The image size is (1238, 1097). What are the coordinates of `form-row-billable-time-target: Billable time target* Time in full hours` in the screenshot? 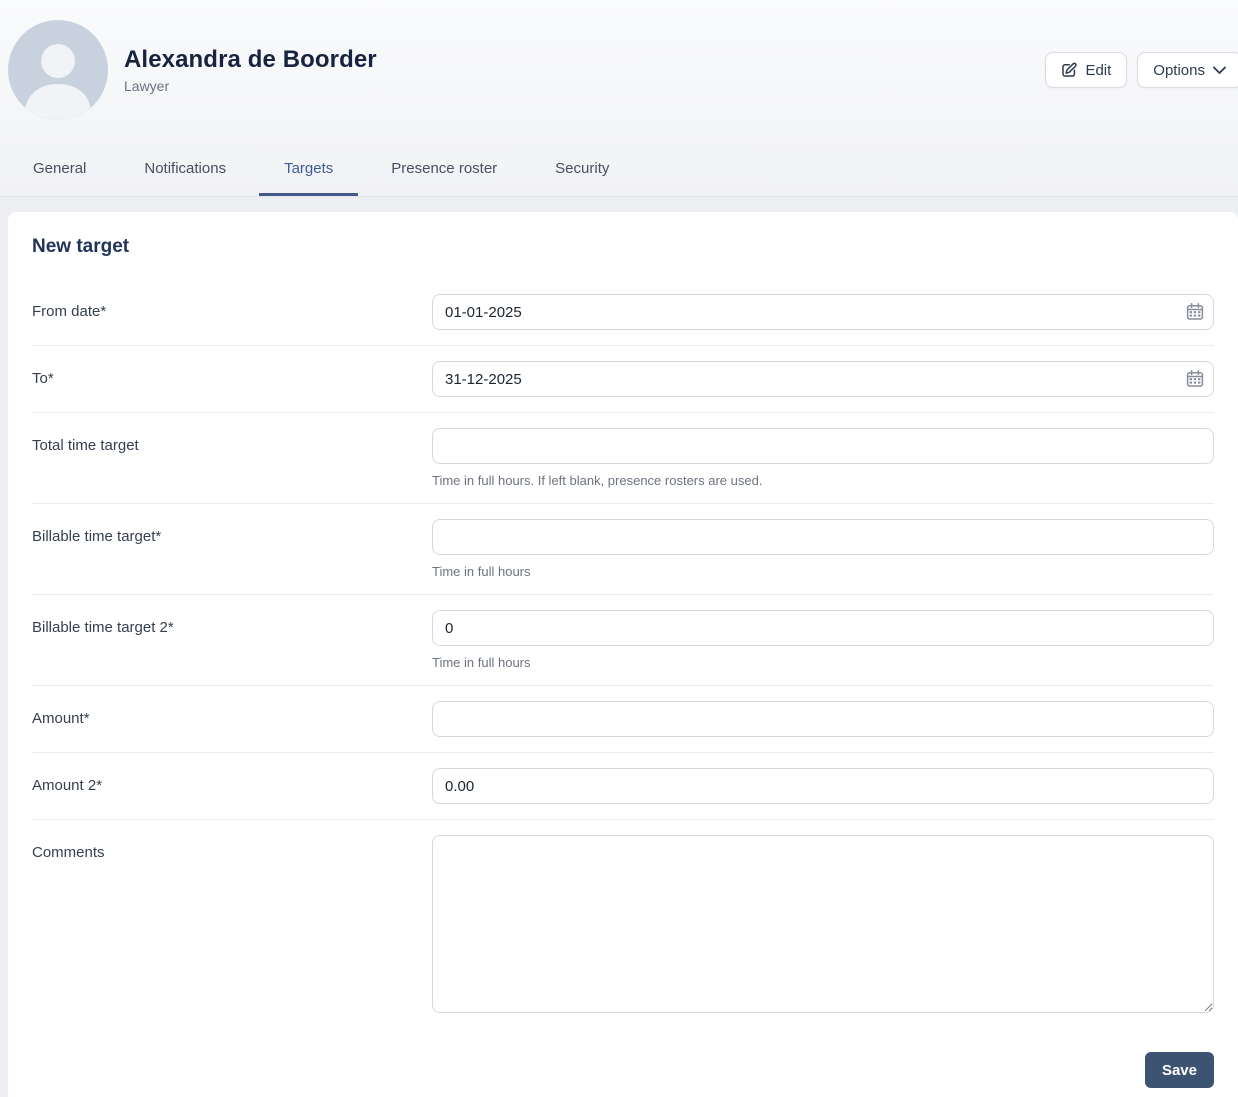 It's located at (623, 548).